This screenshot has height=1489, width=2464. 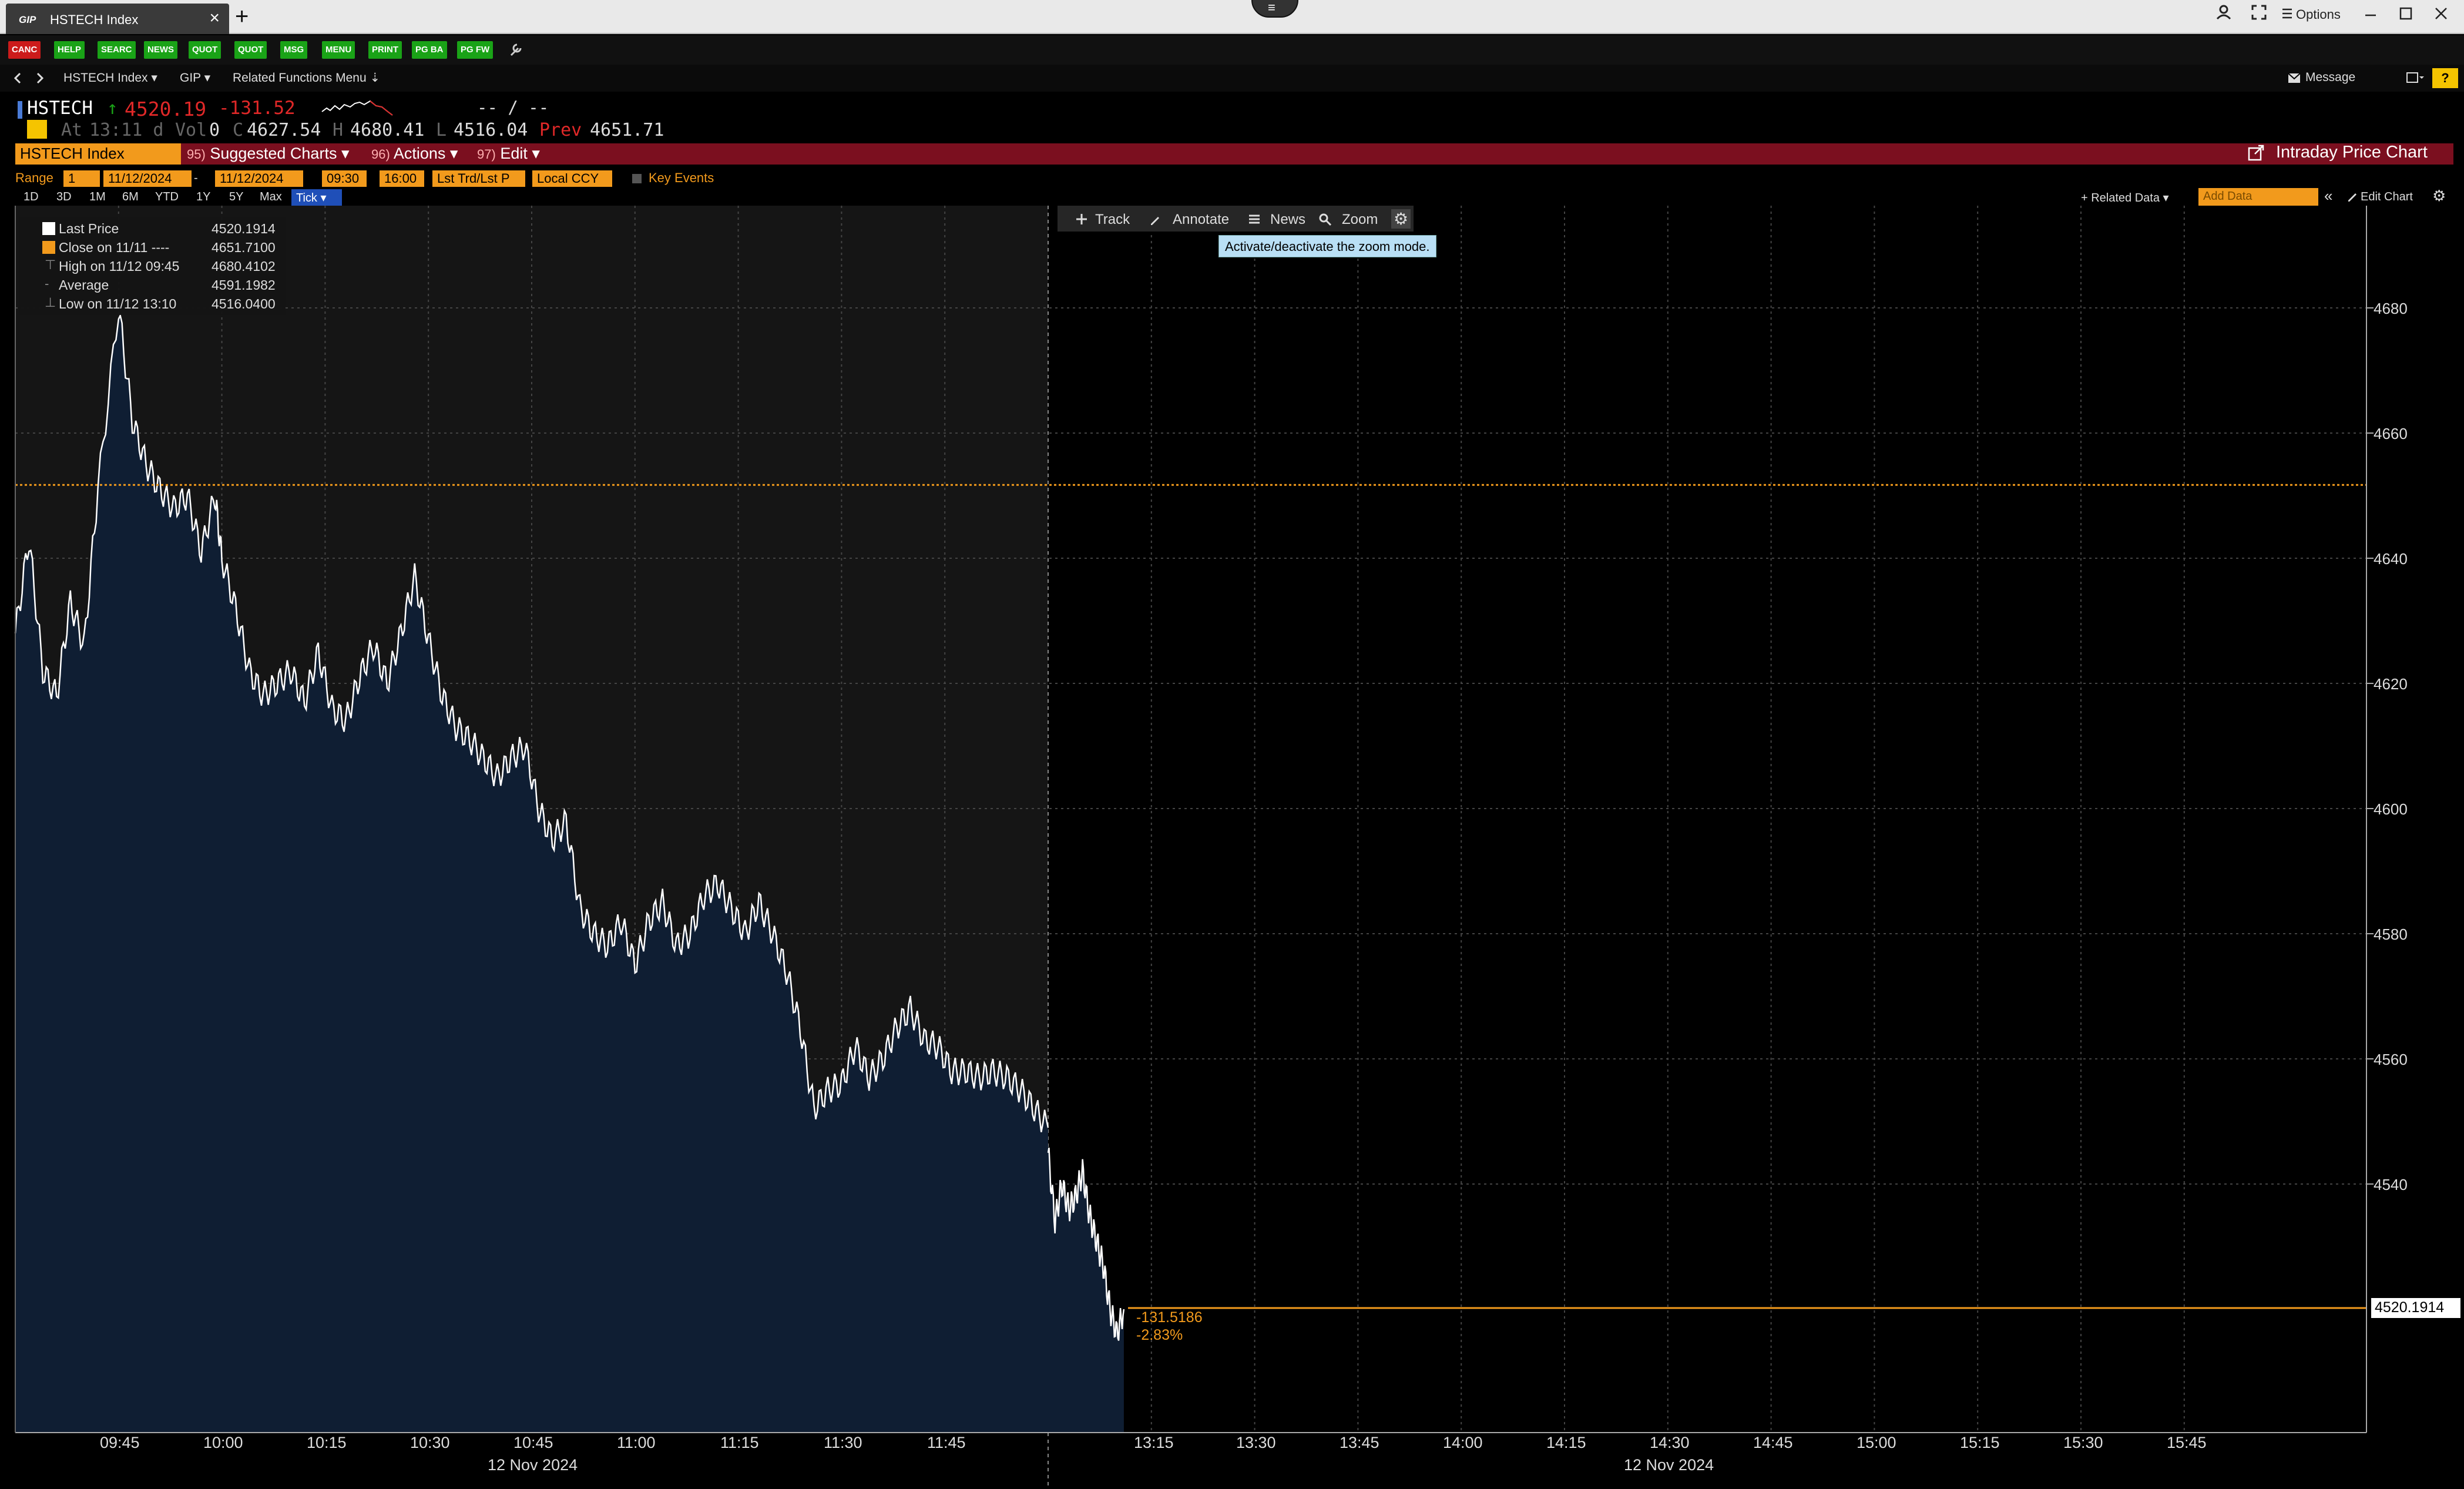 I want to click on msg-key: MSG, so click(x=294, y=50).